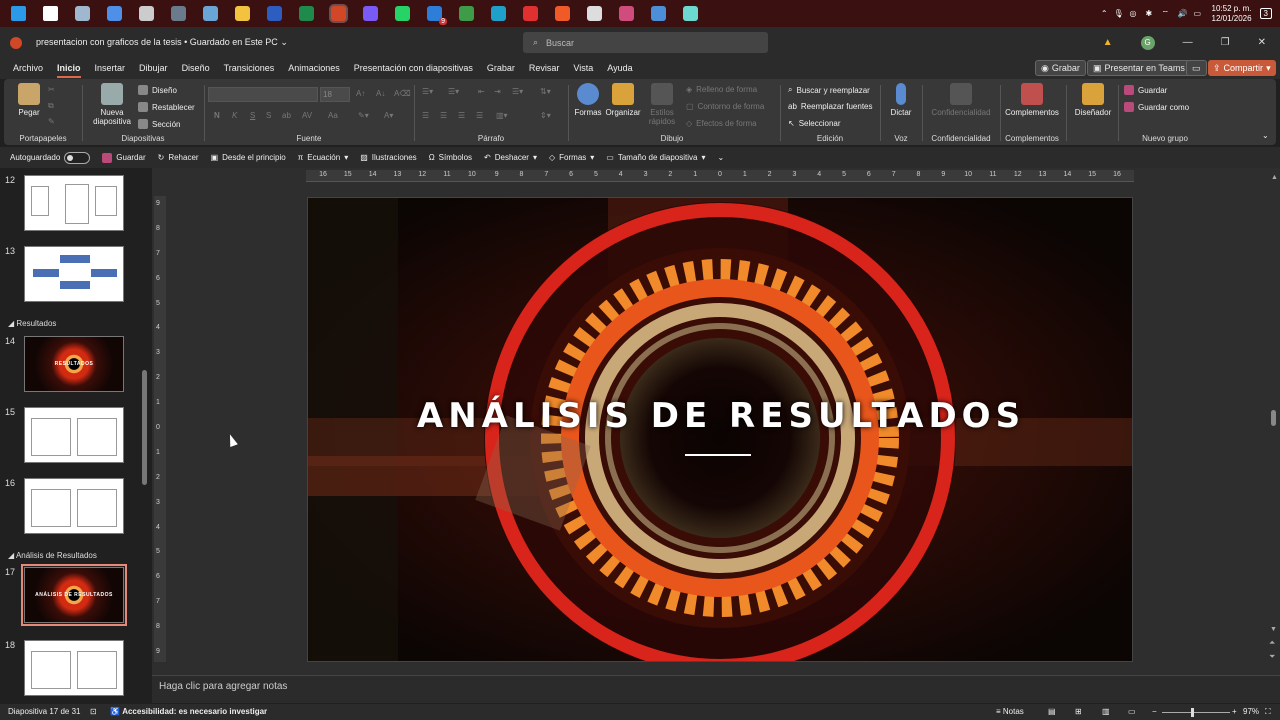  What do you see at coordinates (82, 14) in the screenshot?
I see `file-manager-icon` at bounding box center [82, 14].